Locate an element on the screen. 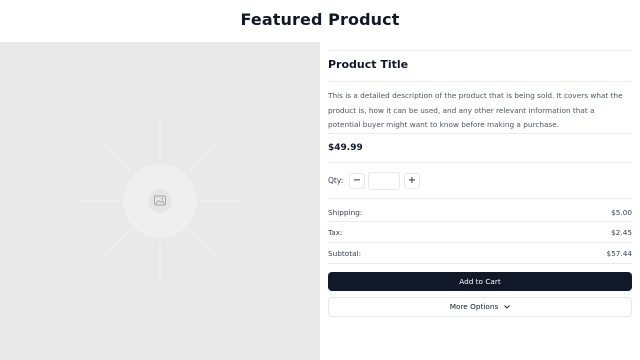  more-options-button: More Options is located at coordinates (480, 307).